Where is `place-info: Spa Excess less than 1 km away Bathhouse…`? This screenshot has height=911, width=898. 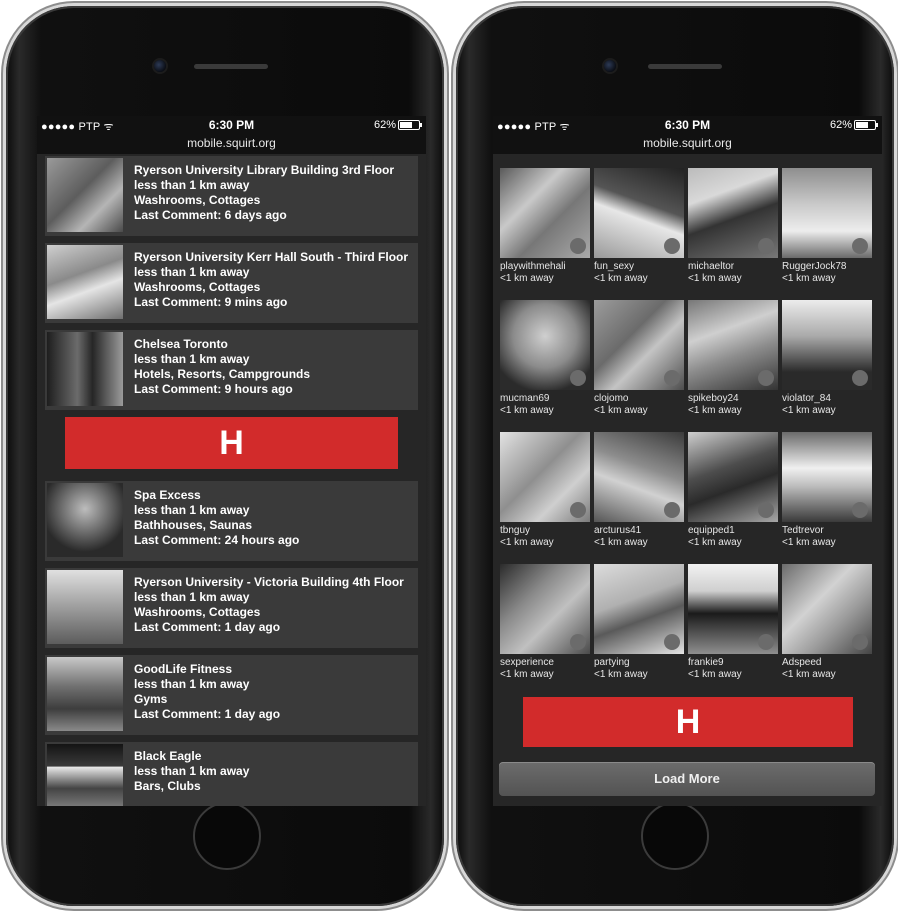
place-info: Spa Excess less than 1 km away Bathhouse… is located at coordinates (276, 518).